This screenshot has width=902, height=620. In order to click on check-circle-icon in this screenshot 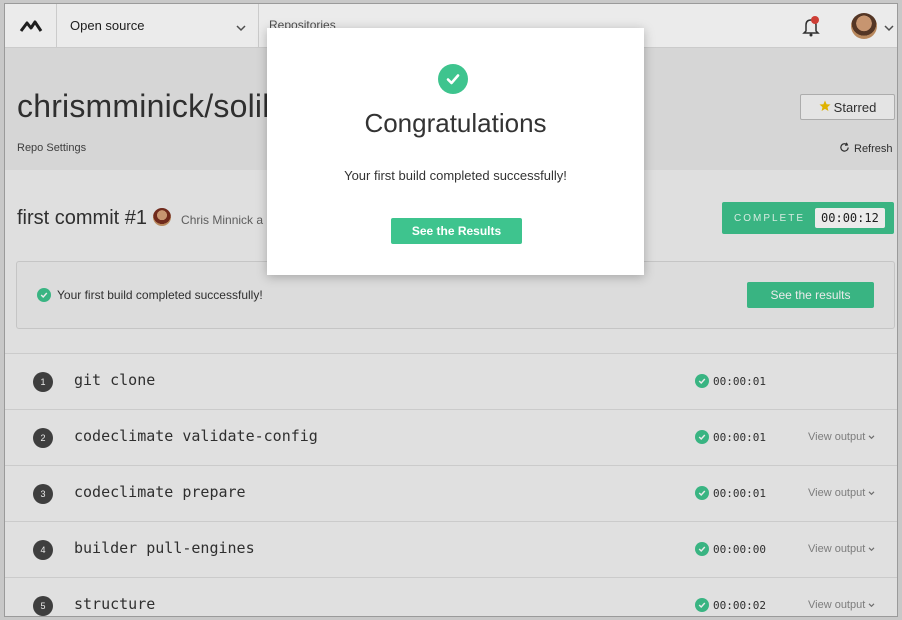, I will do `click(453, 79)`.